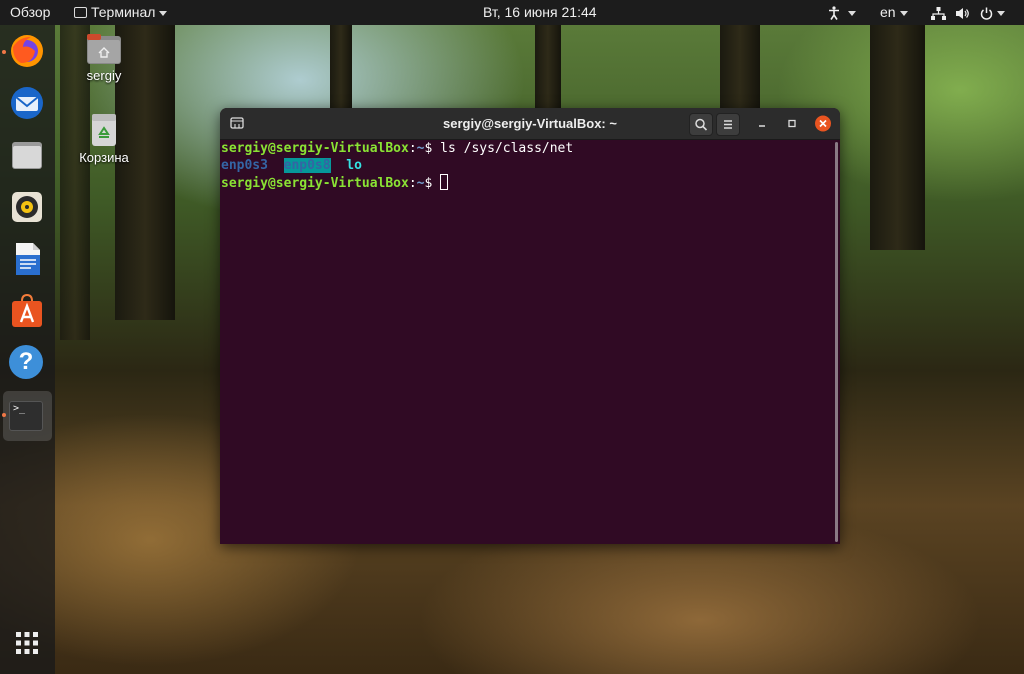  I want to click on trash-icon, so click(104, 130).